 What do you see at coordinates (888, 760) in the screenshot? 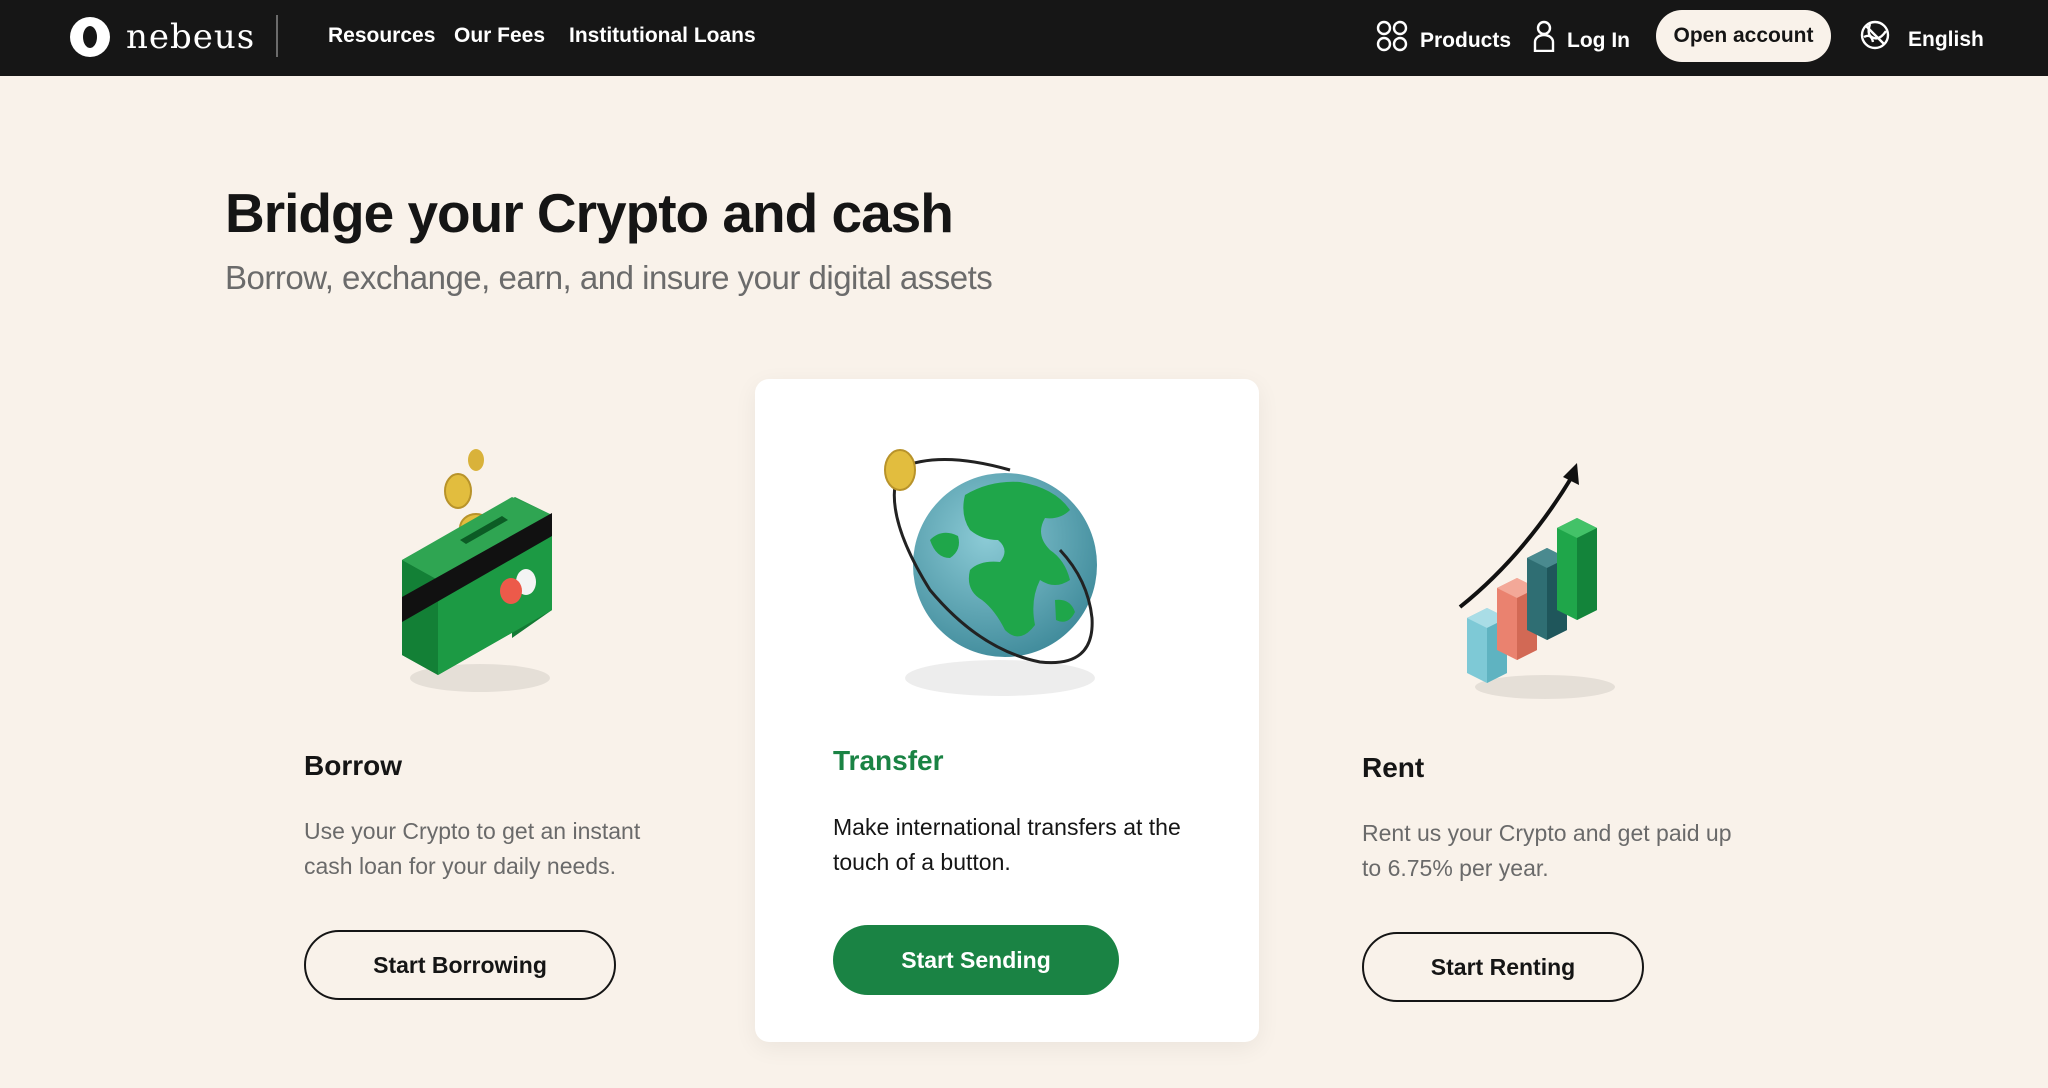
I see `card-title-transfer: Transfer` at bounding box center [888, 760].